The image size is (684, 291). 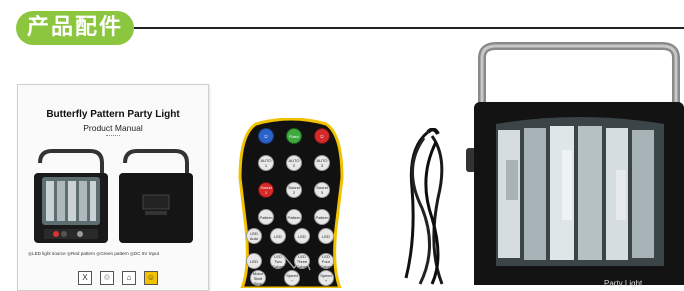 I want to click on remote-button: Speed +, so click(x=326, y=278).